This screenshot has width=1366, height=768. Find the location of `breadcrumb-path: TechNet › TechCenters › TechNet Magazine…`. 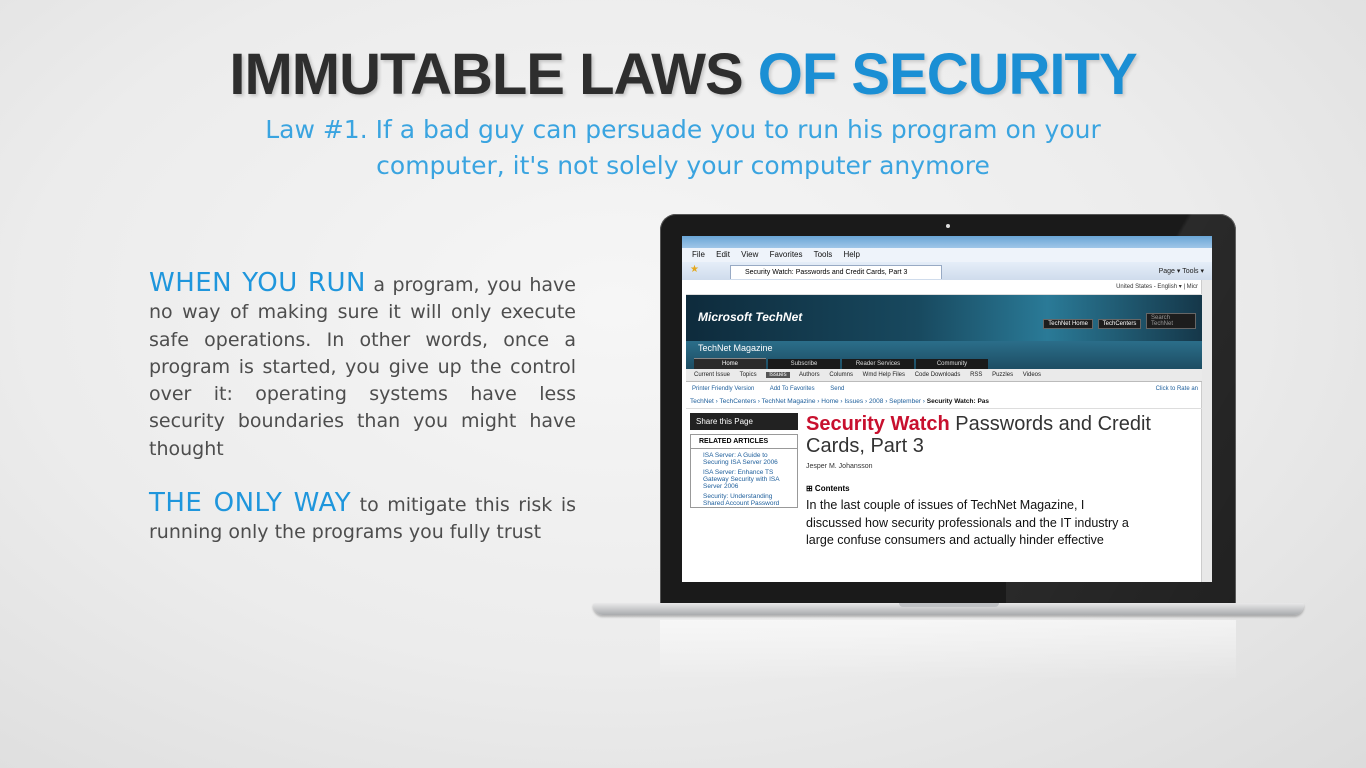

breadcrumb-path: TechNet › TechCenters › TechNet Magazine… is located at coordinates (807, 401).